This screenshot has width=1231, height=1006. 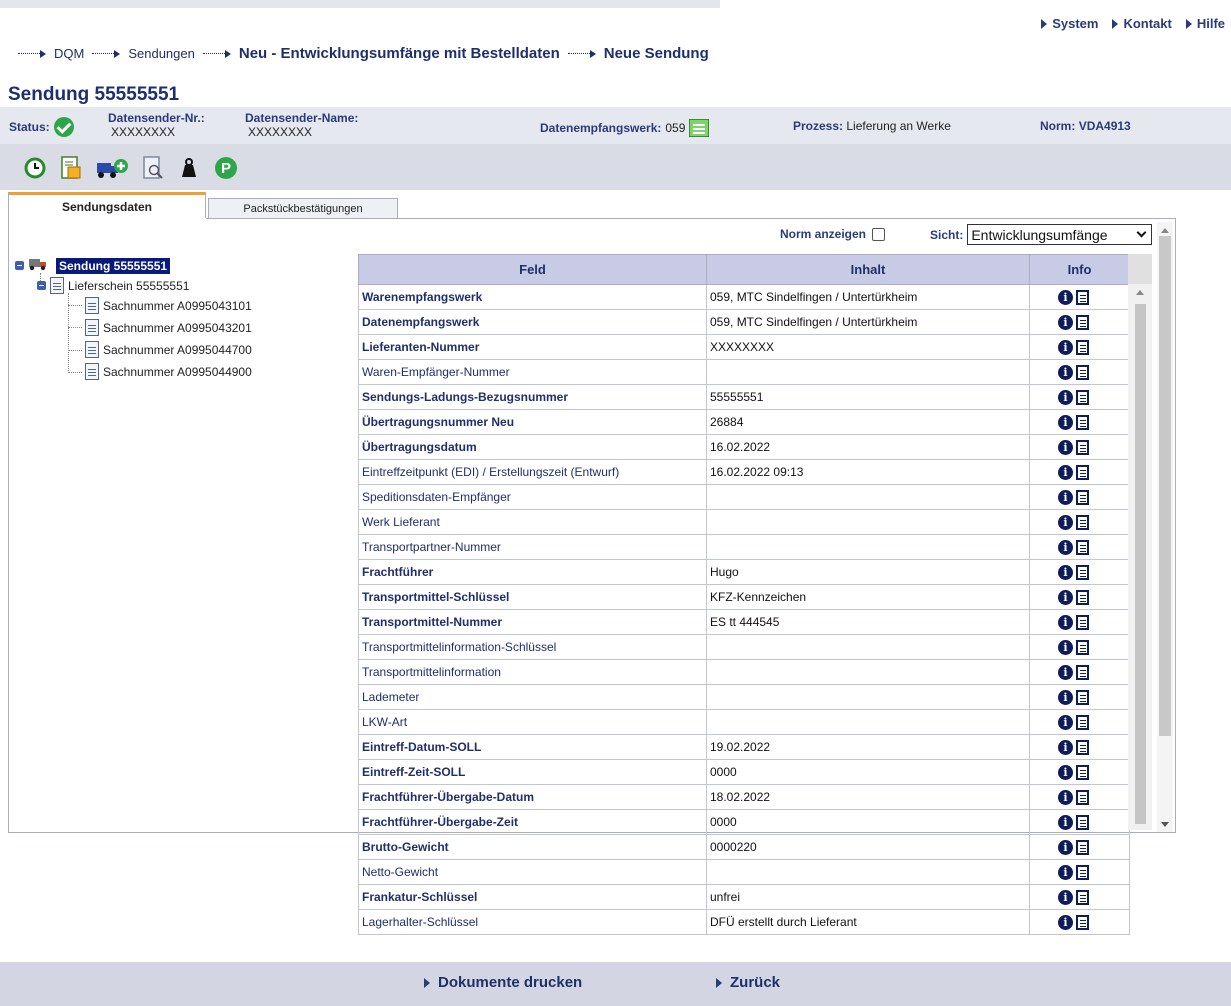 I want to click on scroll-down-icon, so click(x=1165, y=824).